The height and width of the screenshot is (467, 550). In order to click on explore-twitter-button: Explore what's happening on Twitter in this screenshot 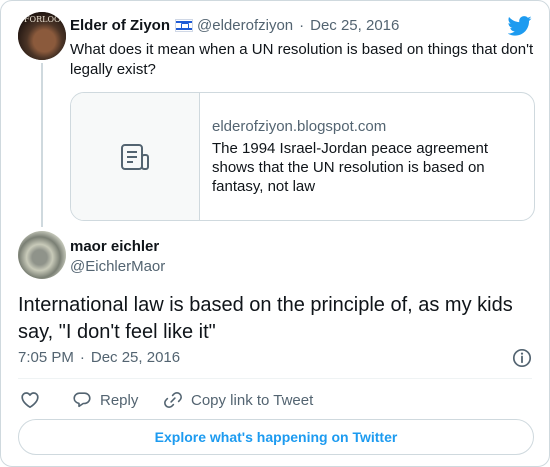, I will do `click(276, 437)`.